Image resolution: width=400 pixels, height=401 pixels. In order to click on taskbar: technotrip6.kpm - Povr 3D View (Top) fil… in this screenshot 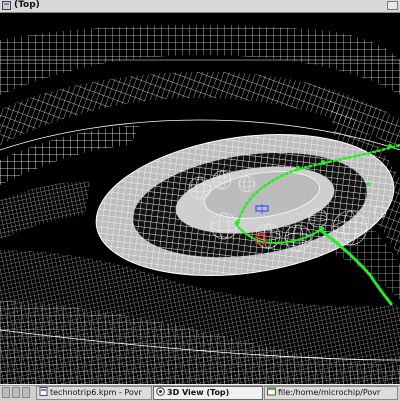, I will do `click(200, 392)`.